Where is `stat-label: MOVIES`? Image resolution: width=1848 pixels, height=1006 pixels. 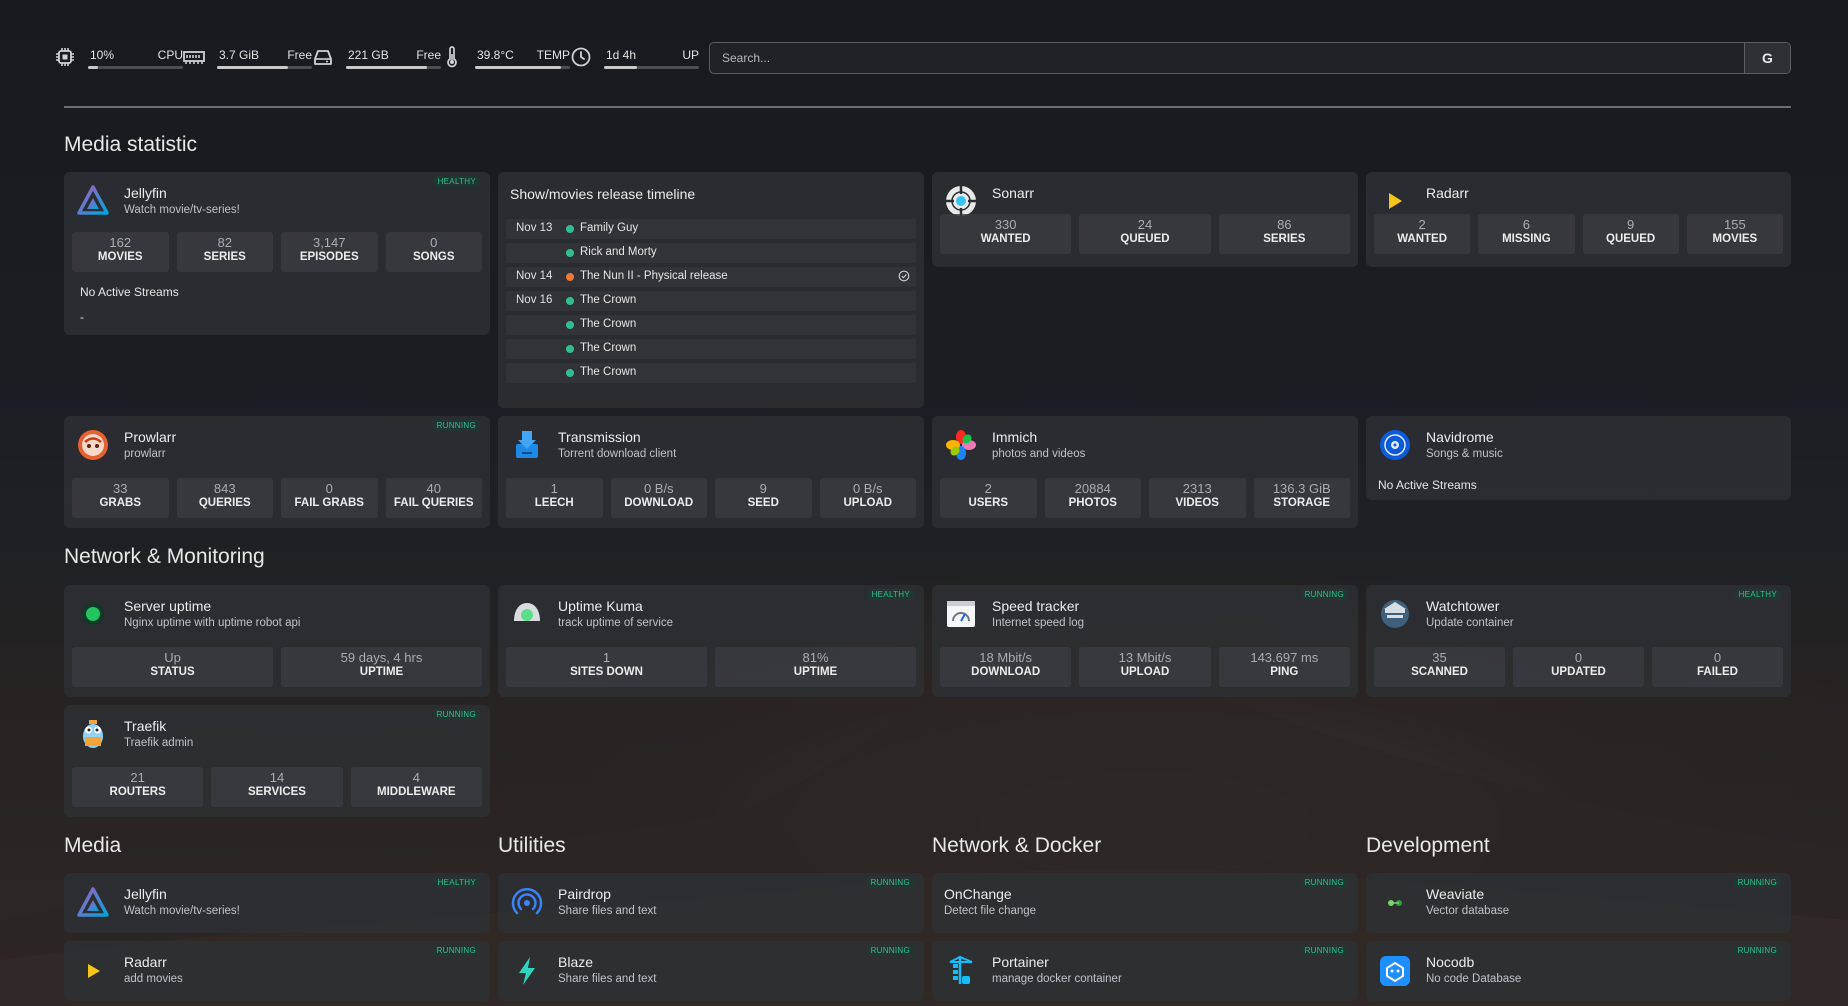 stat-label: MOVIES is located at coordinates (120, 257).